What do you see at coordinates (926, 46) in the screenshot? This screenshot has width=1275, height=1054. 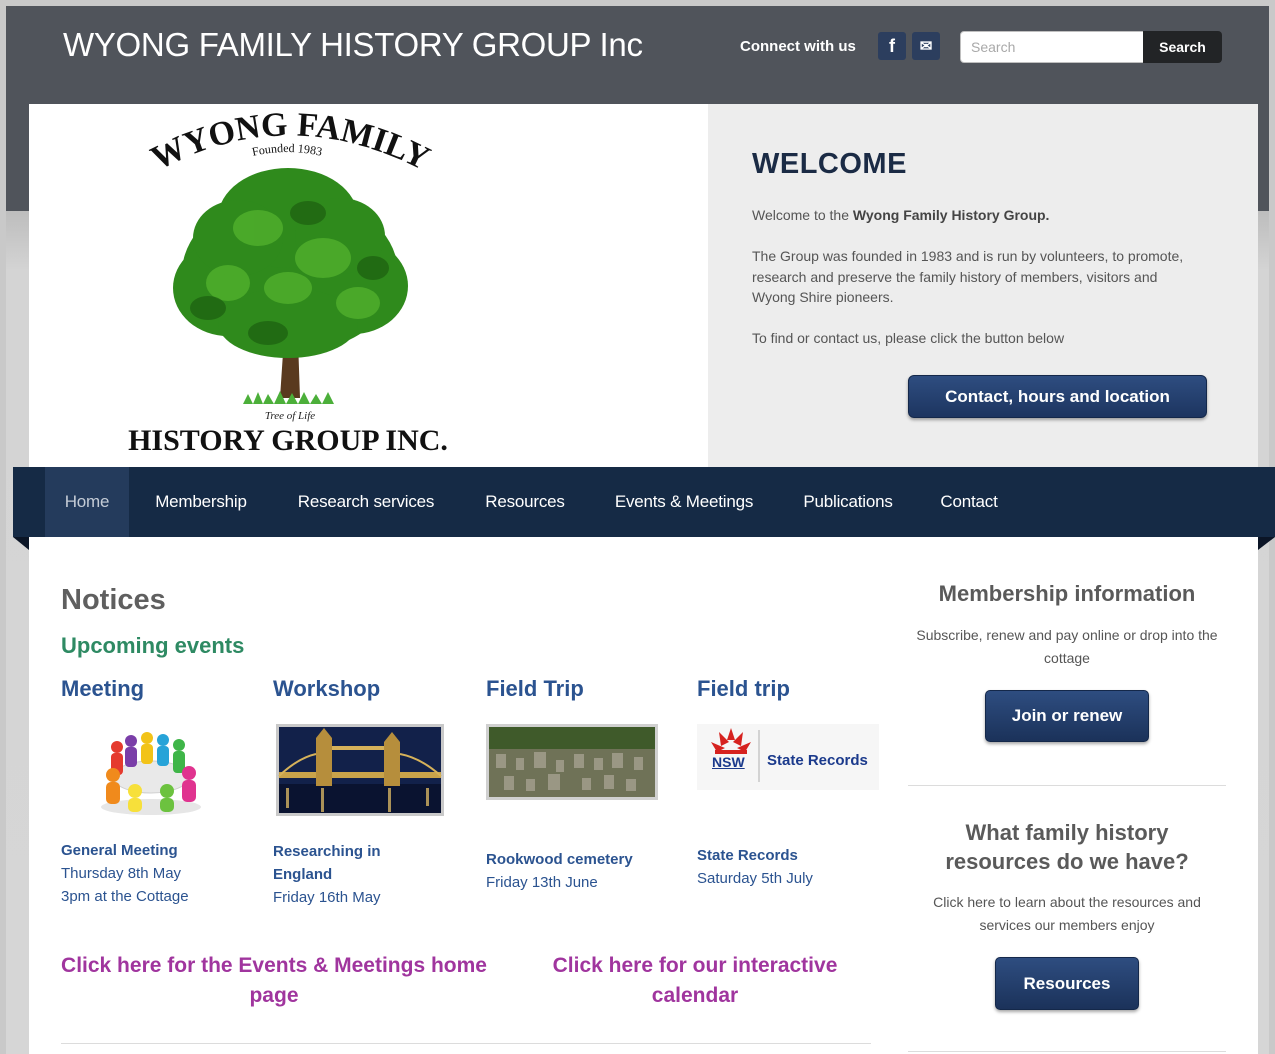 I see `email-icon: ✉` at bounding box center [926, 46].